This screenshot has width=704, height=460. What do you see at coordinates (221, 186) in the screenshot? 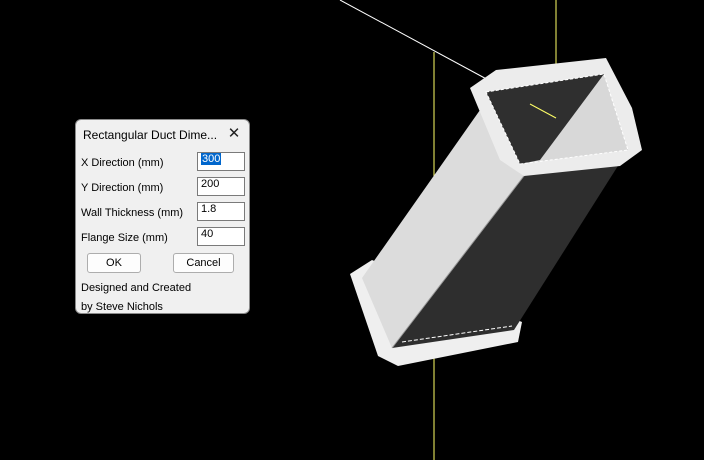
I see `y-direction-input: 200` at bounding box center [221, 186].